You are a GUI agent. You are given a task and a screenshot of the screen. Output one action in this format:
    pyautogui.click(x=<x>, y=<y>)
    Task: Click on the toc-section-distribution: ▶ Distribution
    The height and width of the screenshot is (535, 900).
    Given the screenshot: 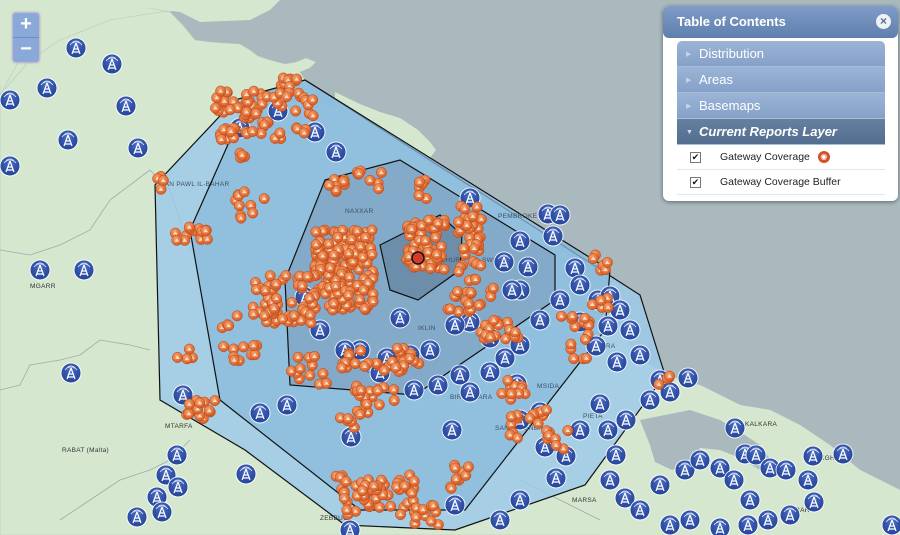 What is the action you would take?
    pyautogui.click(x=781, y=54)
    